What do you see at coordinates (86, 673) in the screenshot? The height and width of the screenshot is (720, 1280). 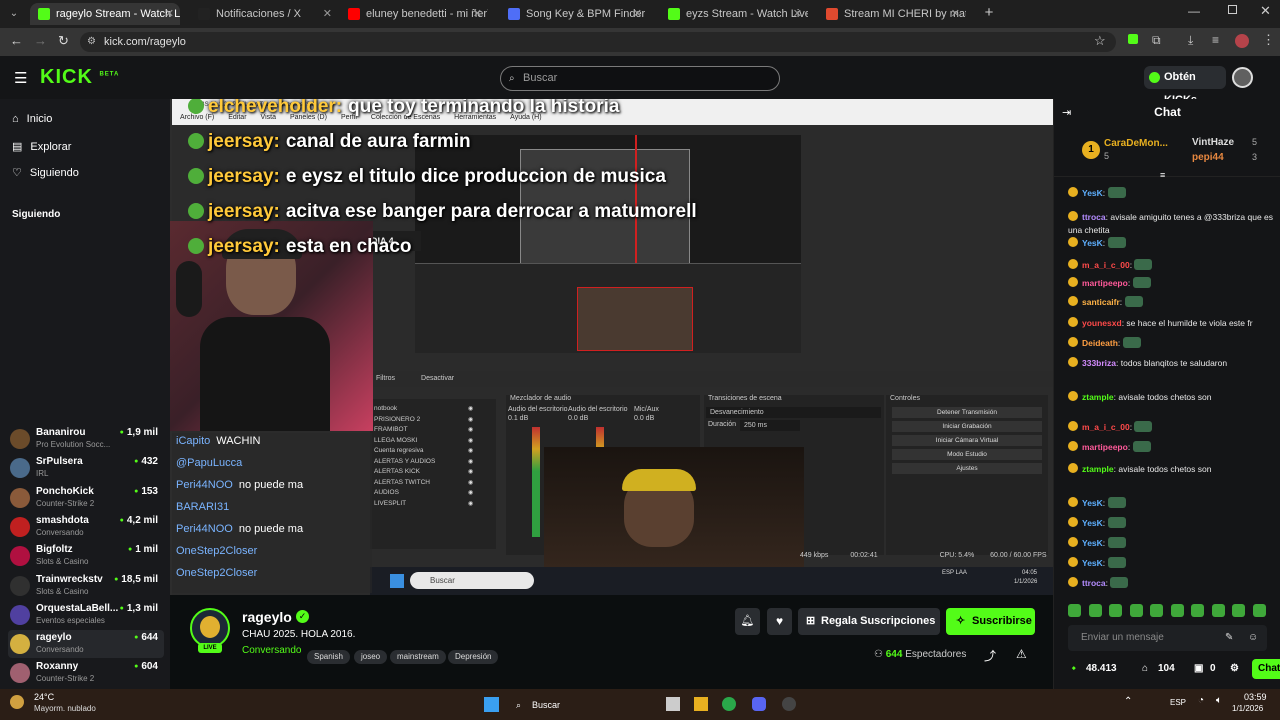 I see `sidebar-channel: RoxannyCounter-Strike 2 604` at bounding box center [86, 673].